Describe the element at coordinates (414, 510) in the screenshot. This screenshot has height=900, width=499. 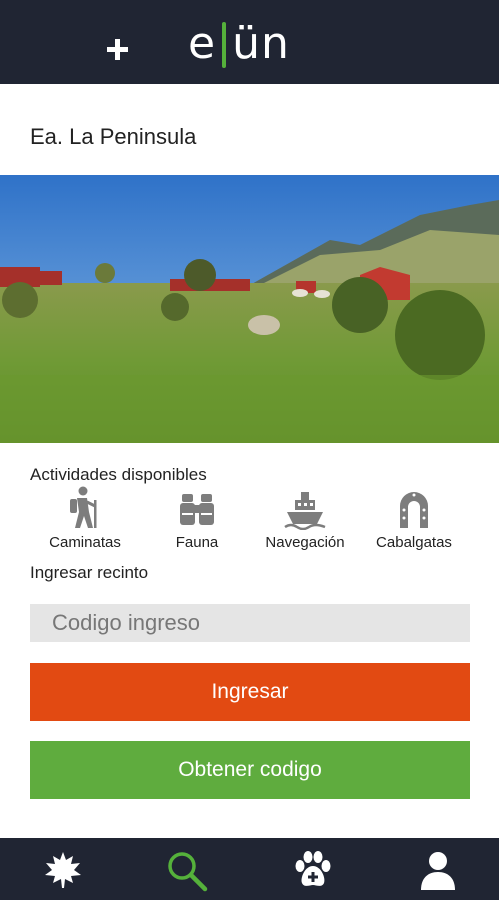
I see `horseshoe-icon` at that location.